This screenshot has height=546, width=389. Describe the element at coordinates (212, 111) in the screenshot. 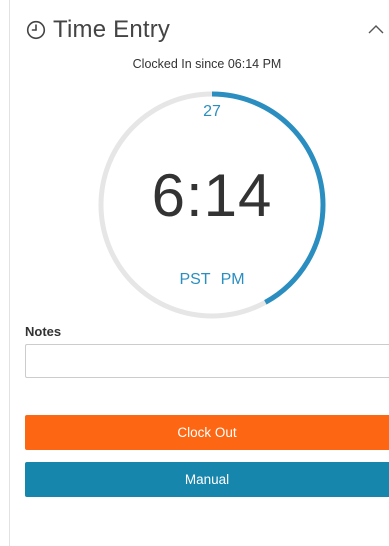

I see `dial-date: 27` at that location.